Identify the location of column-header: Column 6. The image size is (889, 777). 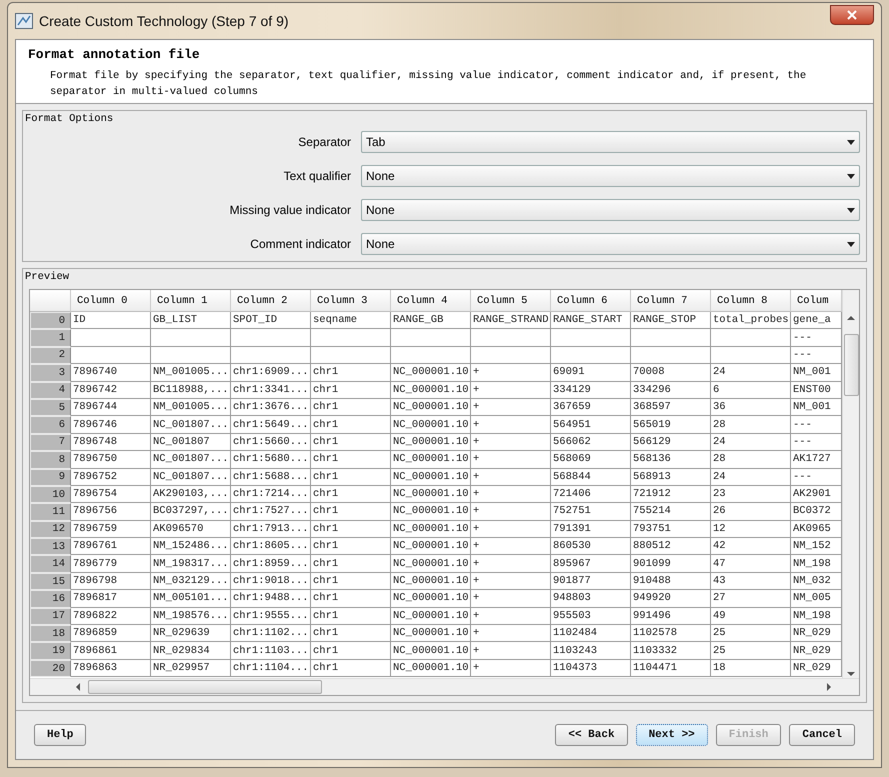
(591, 301).